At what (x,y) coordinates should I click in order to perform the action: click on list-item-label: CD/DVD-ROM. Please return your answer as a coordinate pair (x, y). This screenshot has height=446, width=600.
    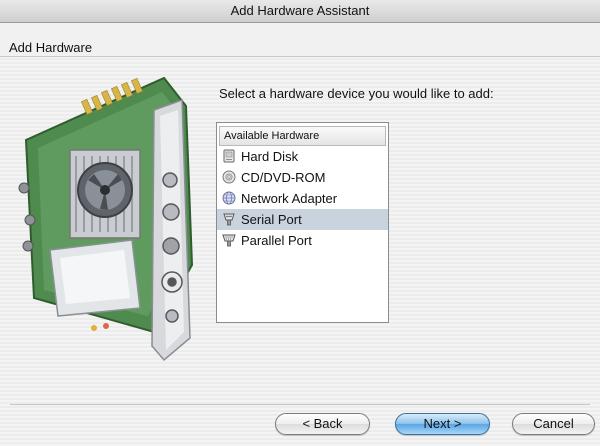
    Looking at the image, I should click on (283, 177).